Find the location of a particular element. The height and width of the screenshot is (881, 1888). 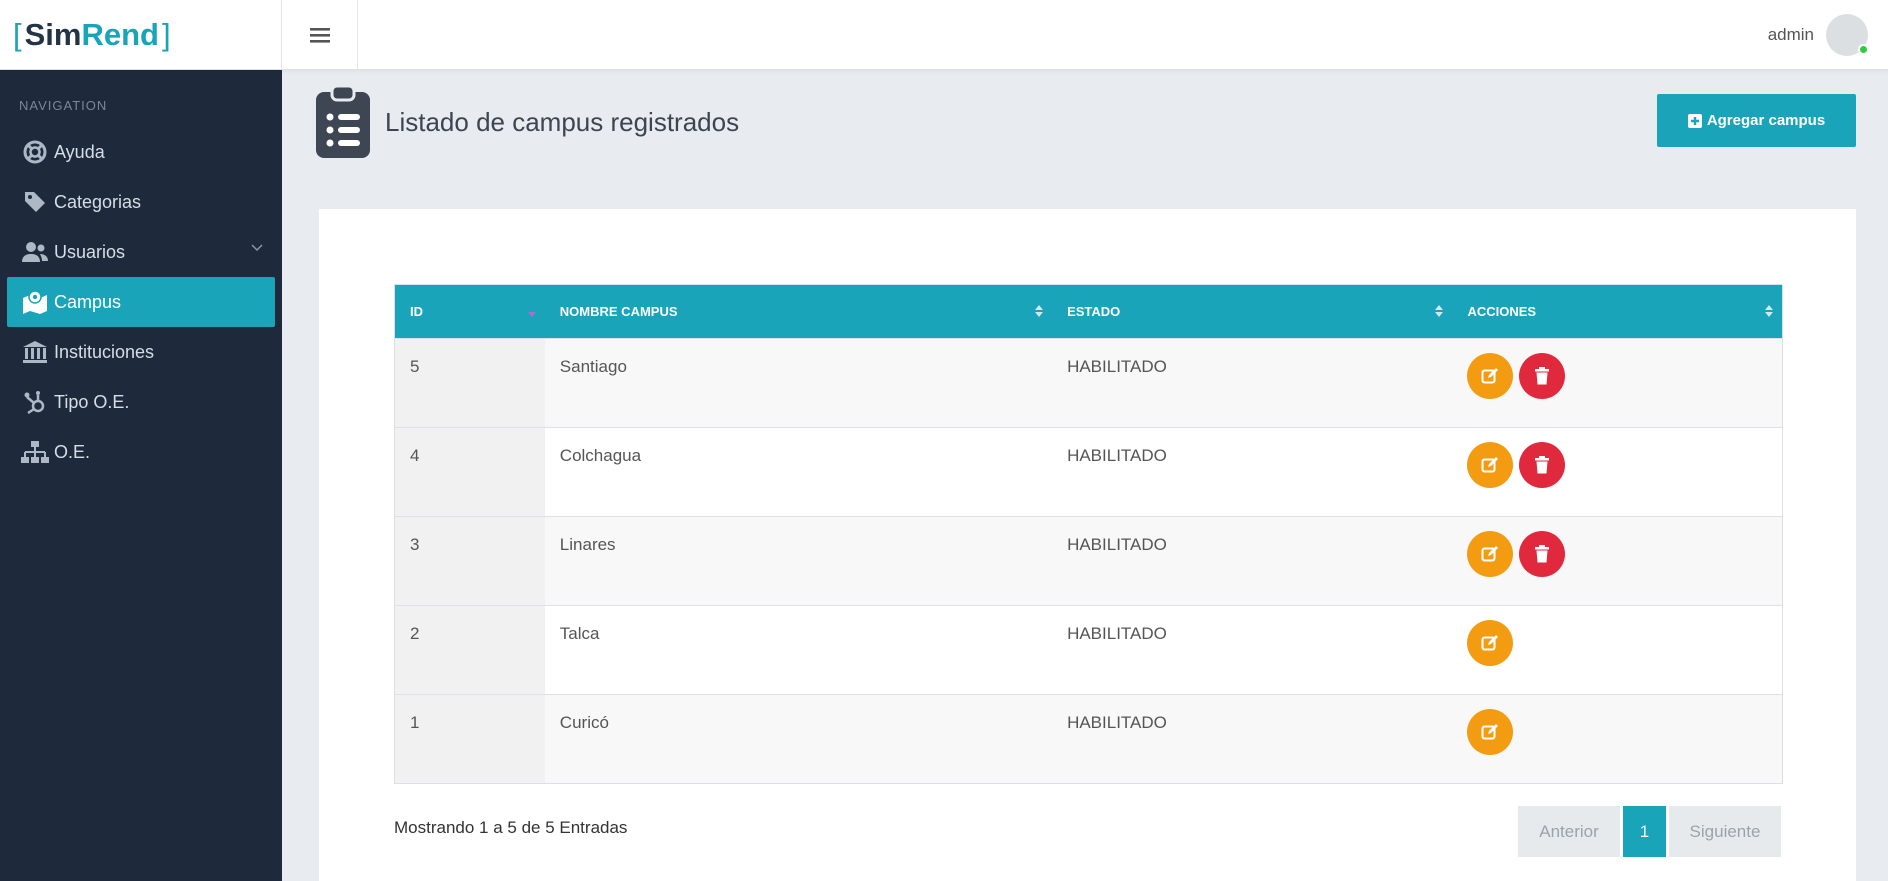

cell-name: Curicó is located at coordinates (584, 722).